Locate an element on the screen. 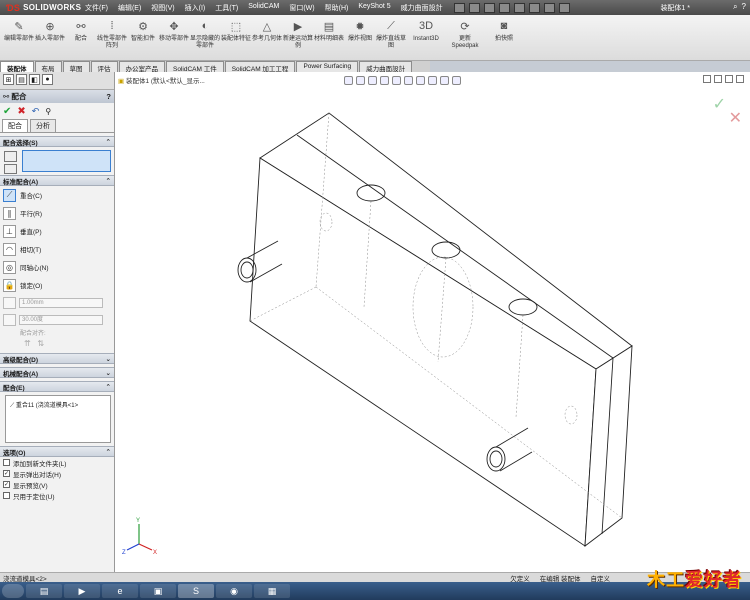 The image size is (750, 600). option-checkbox: ✓ 显示预览(V) is located at coordinates (57, 484).